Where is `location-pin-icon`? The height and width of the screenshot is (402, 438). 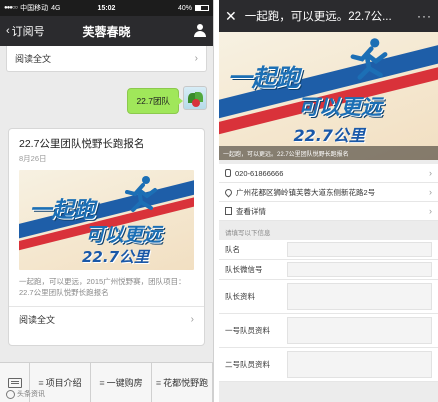
location-pin-icon is located at coordinates (228, 192).